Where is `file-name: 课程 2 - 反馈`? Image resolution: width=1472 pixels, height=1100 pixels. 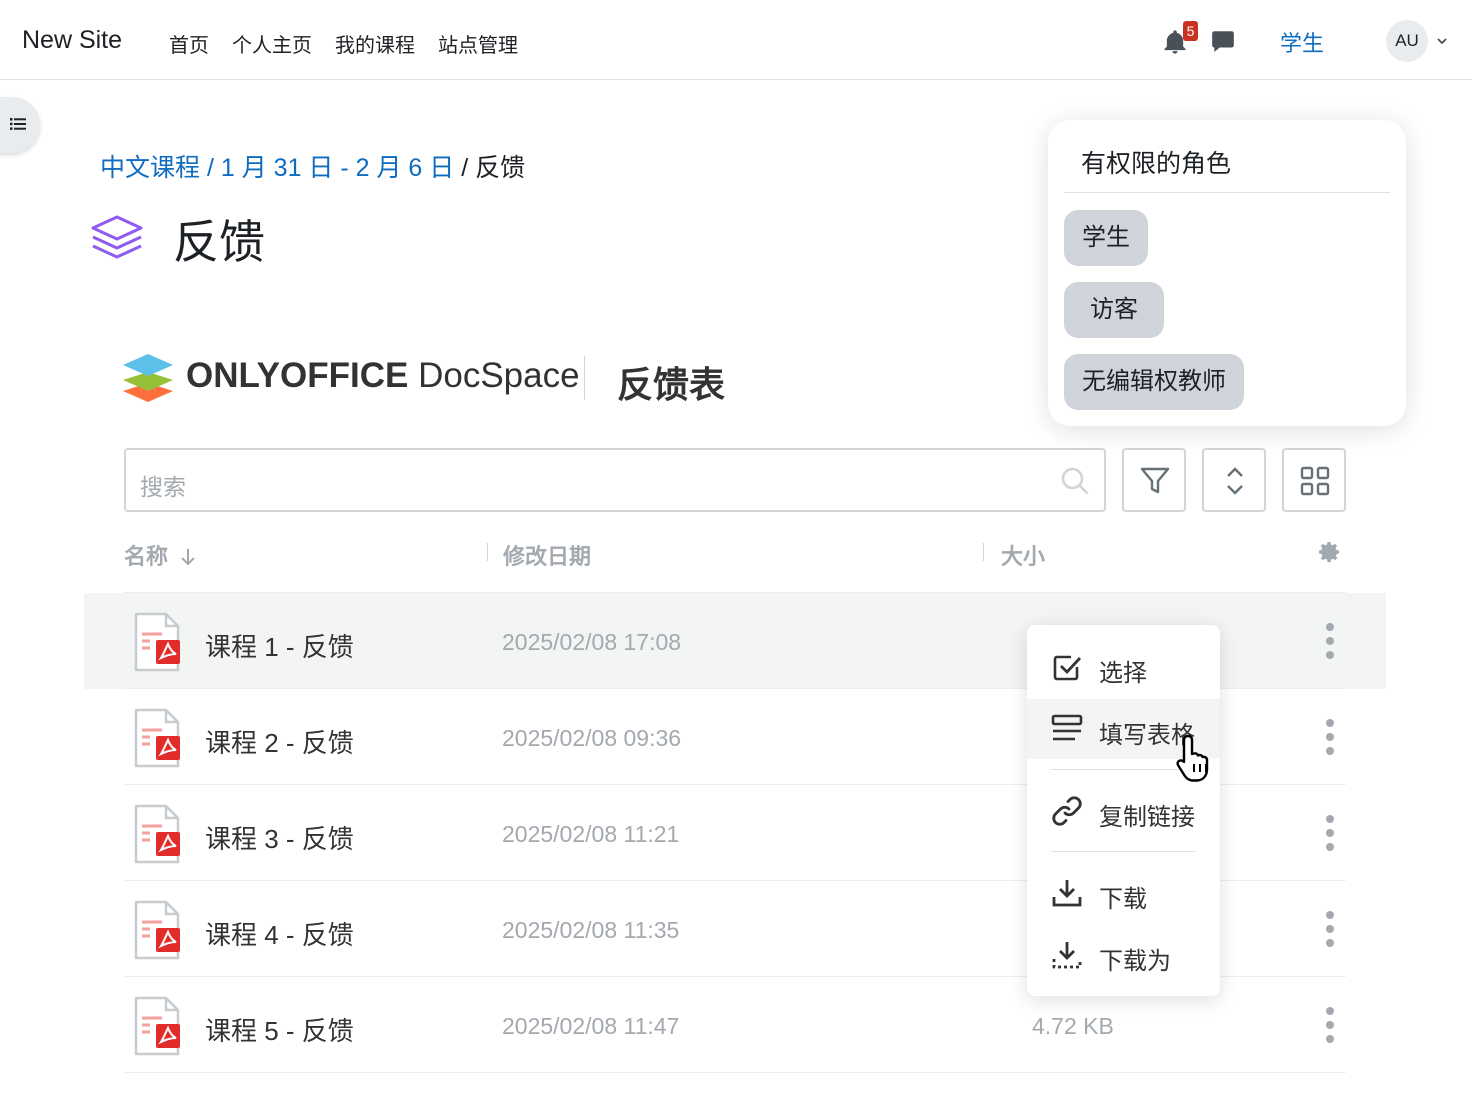 file-name: 课程 2 - 反馈 is located at coordinates (279, 741).